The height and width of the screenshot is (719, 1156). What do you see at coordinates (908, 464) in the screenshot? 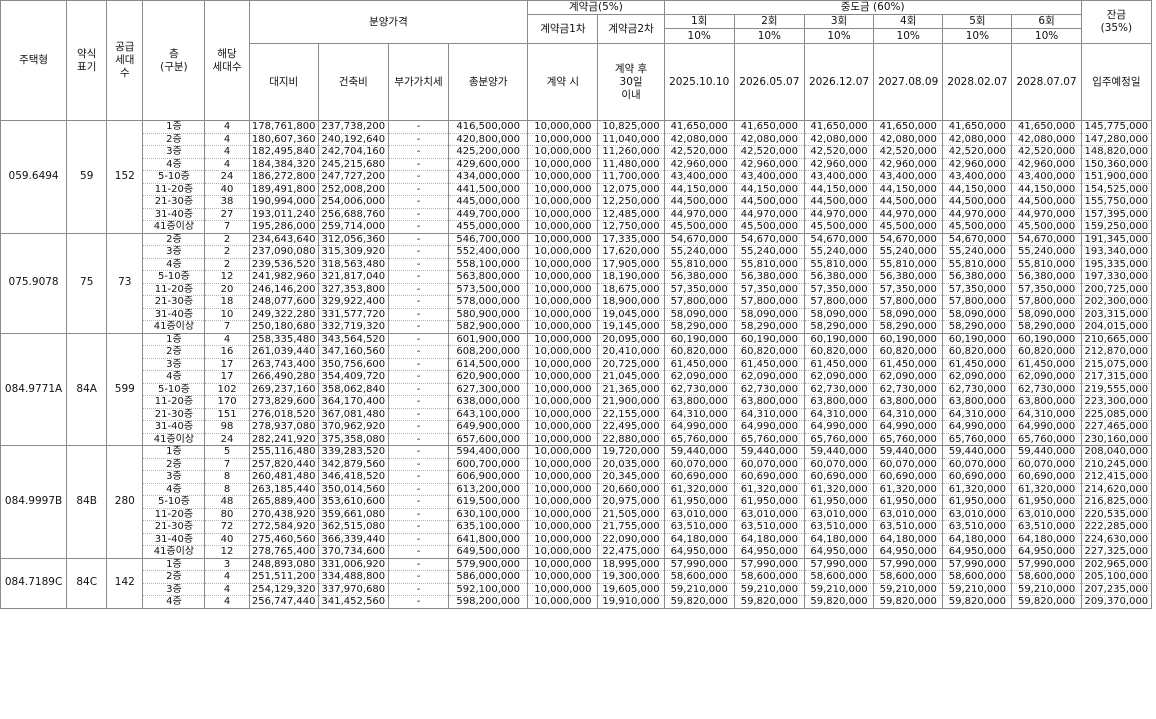
I see `middle-4-cell: 60,070,000` at bounding box center [908, 464].